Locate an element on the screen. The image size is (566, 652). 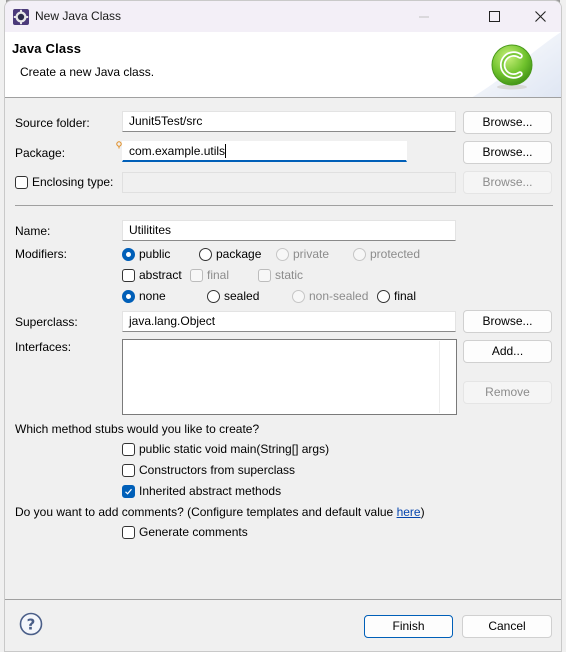
modifier-package-radio: package is located at coordinates (230, 254).